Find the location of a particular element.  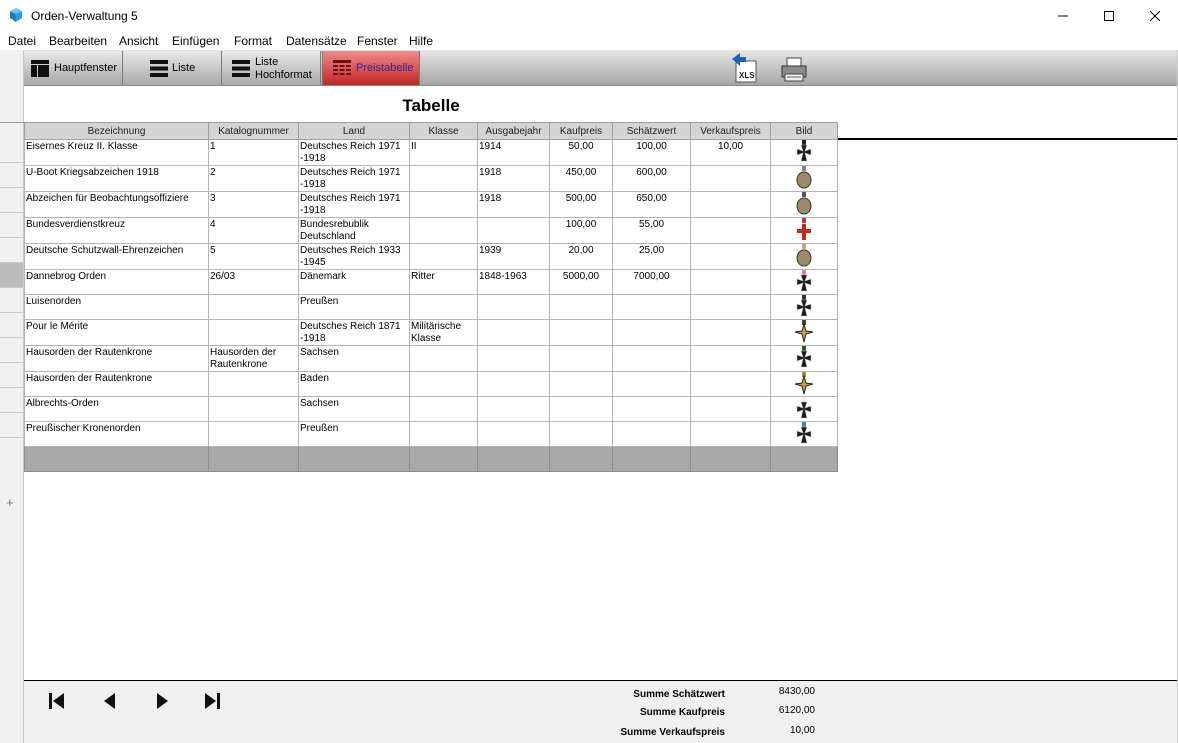

cell-kaufpreis: 5000,00 is located at coordinates (581, 282).